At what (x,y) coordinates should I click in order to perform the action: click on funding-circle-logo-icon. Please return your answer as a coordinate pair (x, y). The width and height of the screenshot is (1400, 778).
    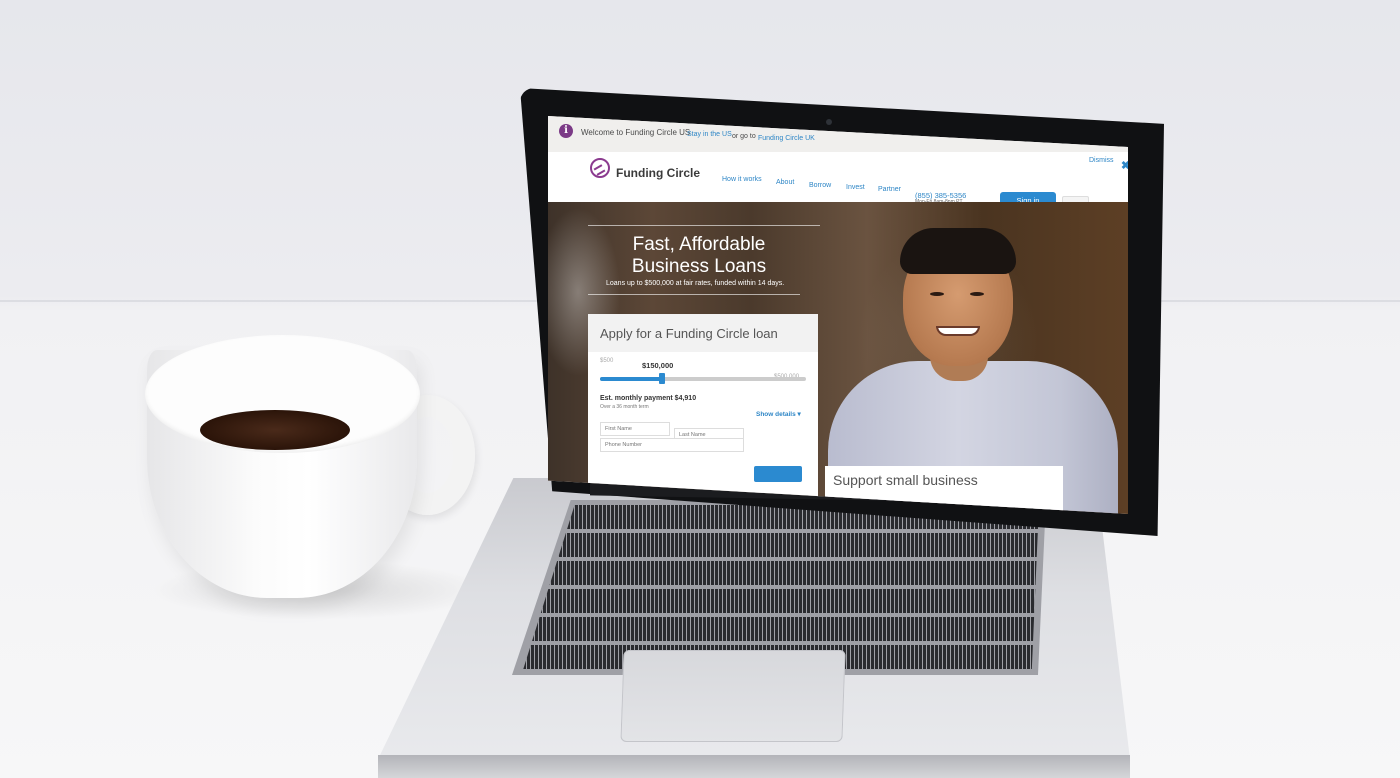
    Looking at the image, I should click on (600, 168).